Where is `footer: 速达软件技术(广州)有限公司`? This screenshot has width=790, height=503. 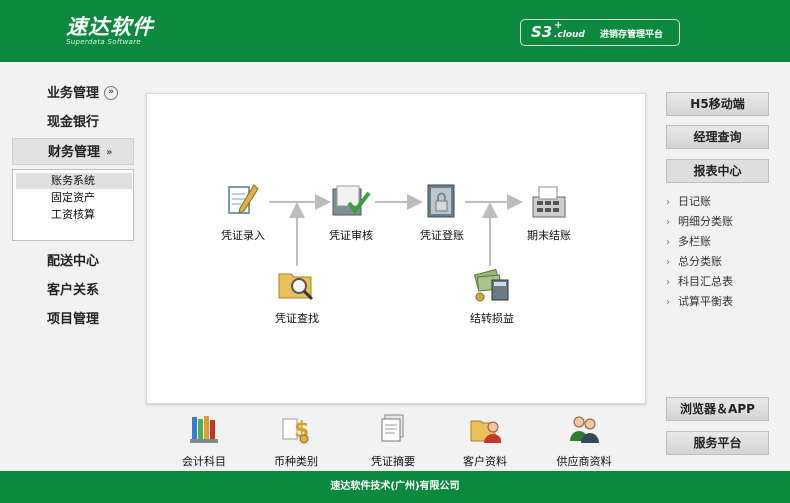
footer: 速达软件技术(广州)有限公司 is located at coordinates (395, 487).